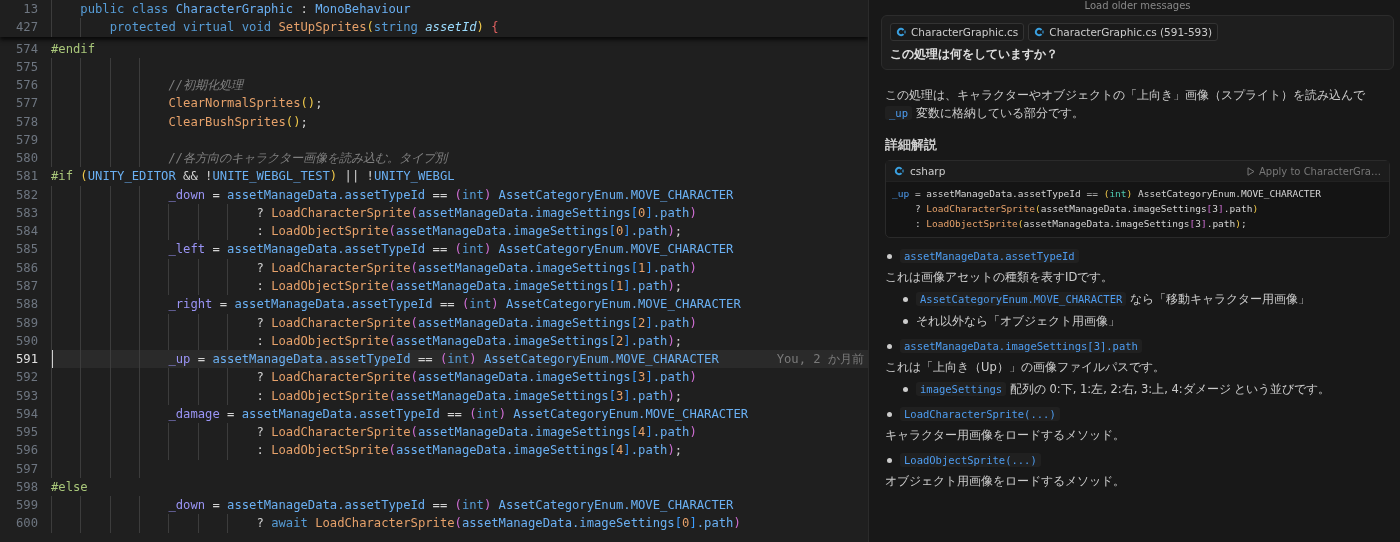 The height and width of the screenshot is (542, 1400). Describe the element at coordinates (459, 249) in the screenshot. I see `code-line: _left = assetManageData.assetTypeId == (int) AssetCategoryEnum.MOVE_CHARACTER` at that location.